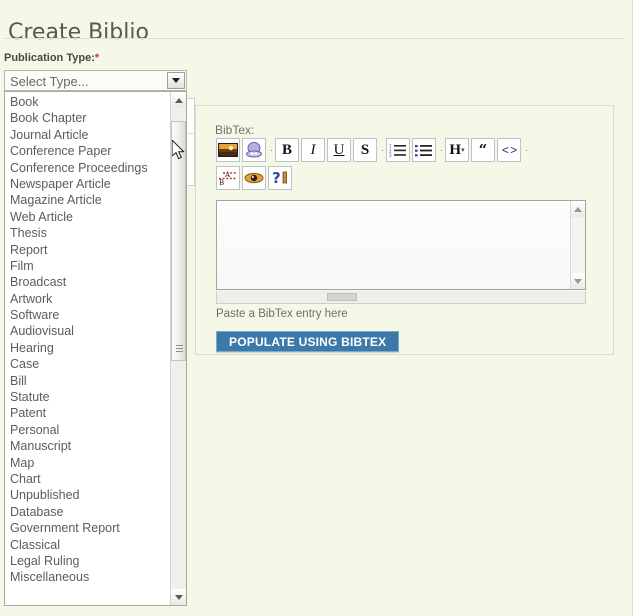 The height and width of the screenshot is (616, 633). I want to click on editor-toolbar-row-1: · B I U S · 1 2 3 · H ▾ “ < > ·, so click(401, 152).